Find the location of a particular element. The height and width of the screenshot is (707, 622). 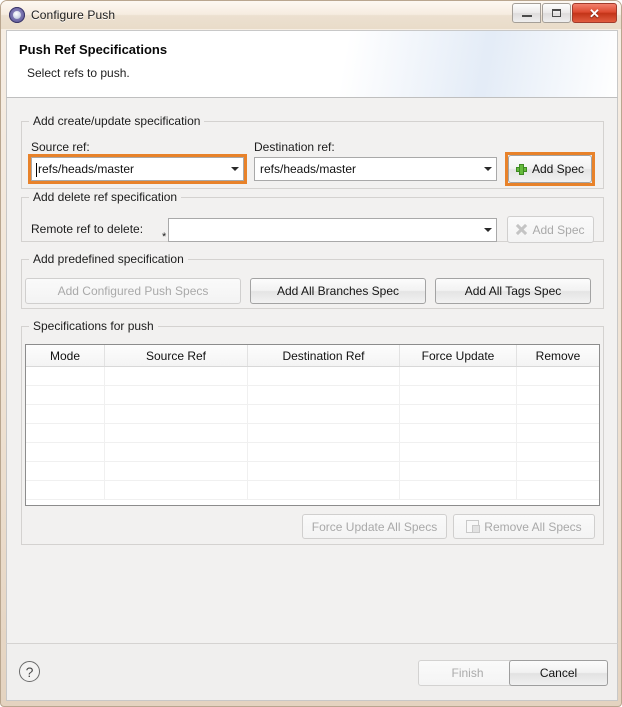

table-column-header: Mode is located at coordinates (65, 355).